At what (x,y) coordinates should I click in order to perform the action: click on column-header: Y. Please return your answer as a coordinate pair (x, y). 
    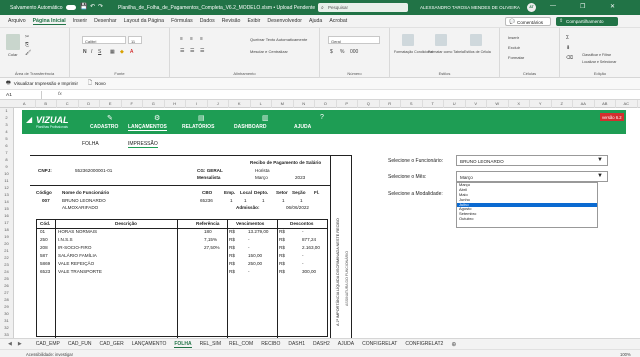
    Looking at the image, I should click on (541, 104).